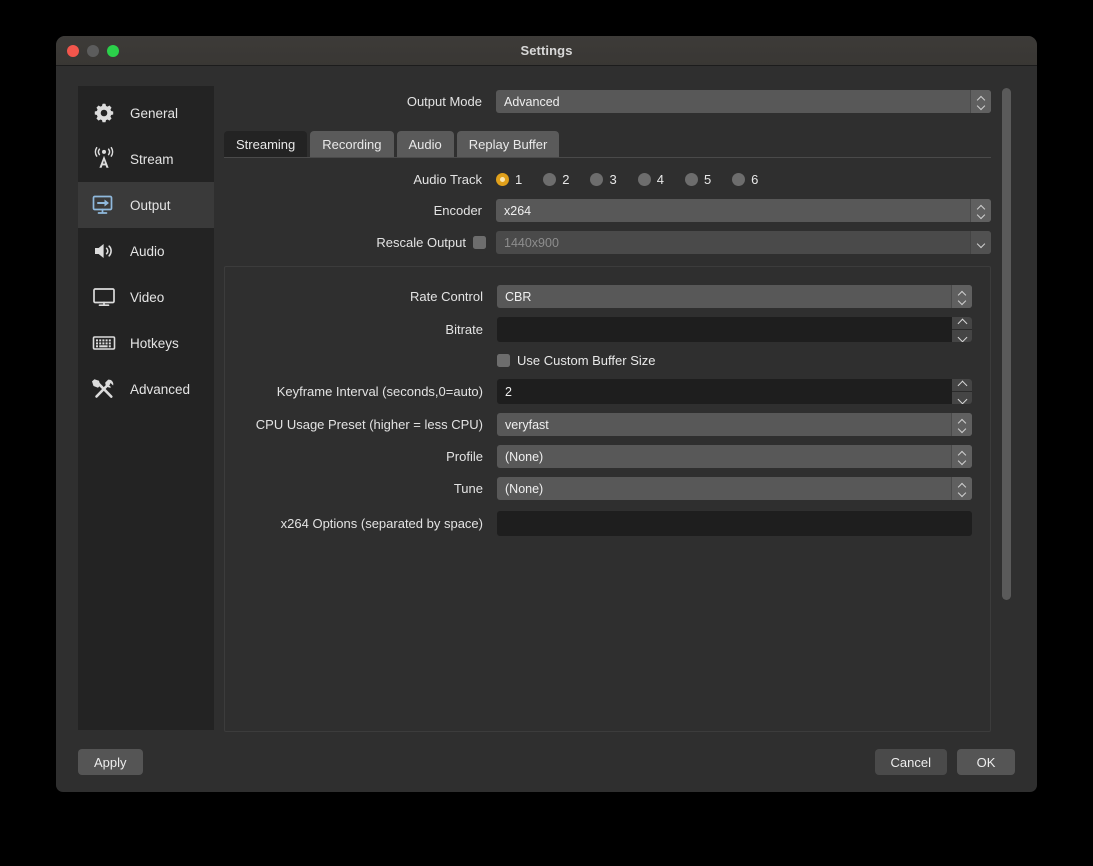 The image size is (1093, 866). What do you see at coordinates (146, 113) in the screenshot?
I see `sidebar-item-general: General` at bounding box center [146, 113].